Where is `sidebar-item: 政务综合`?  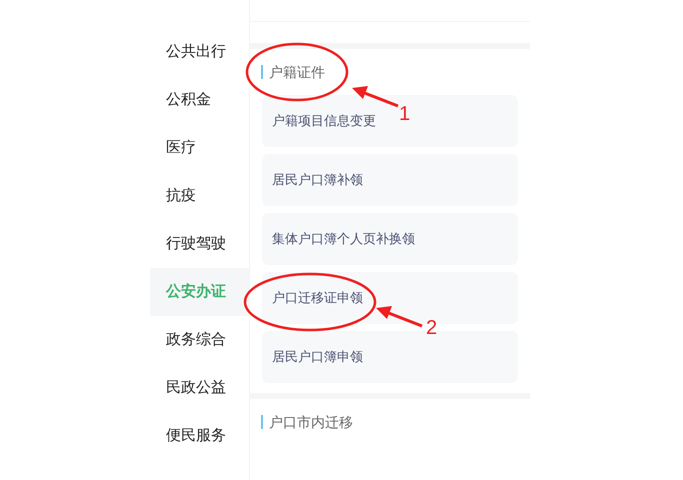
sidebar-item: 政务综合 is located at coordinates (199, 340).